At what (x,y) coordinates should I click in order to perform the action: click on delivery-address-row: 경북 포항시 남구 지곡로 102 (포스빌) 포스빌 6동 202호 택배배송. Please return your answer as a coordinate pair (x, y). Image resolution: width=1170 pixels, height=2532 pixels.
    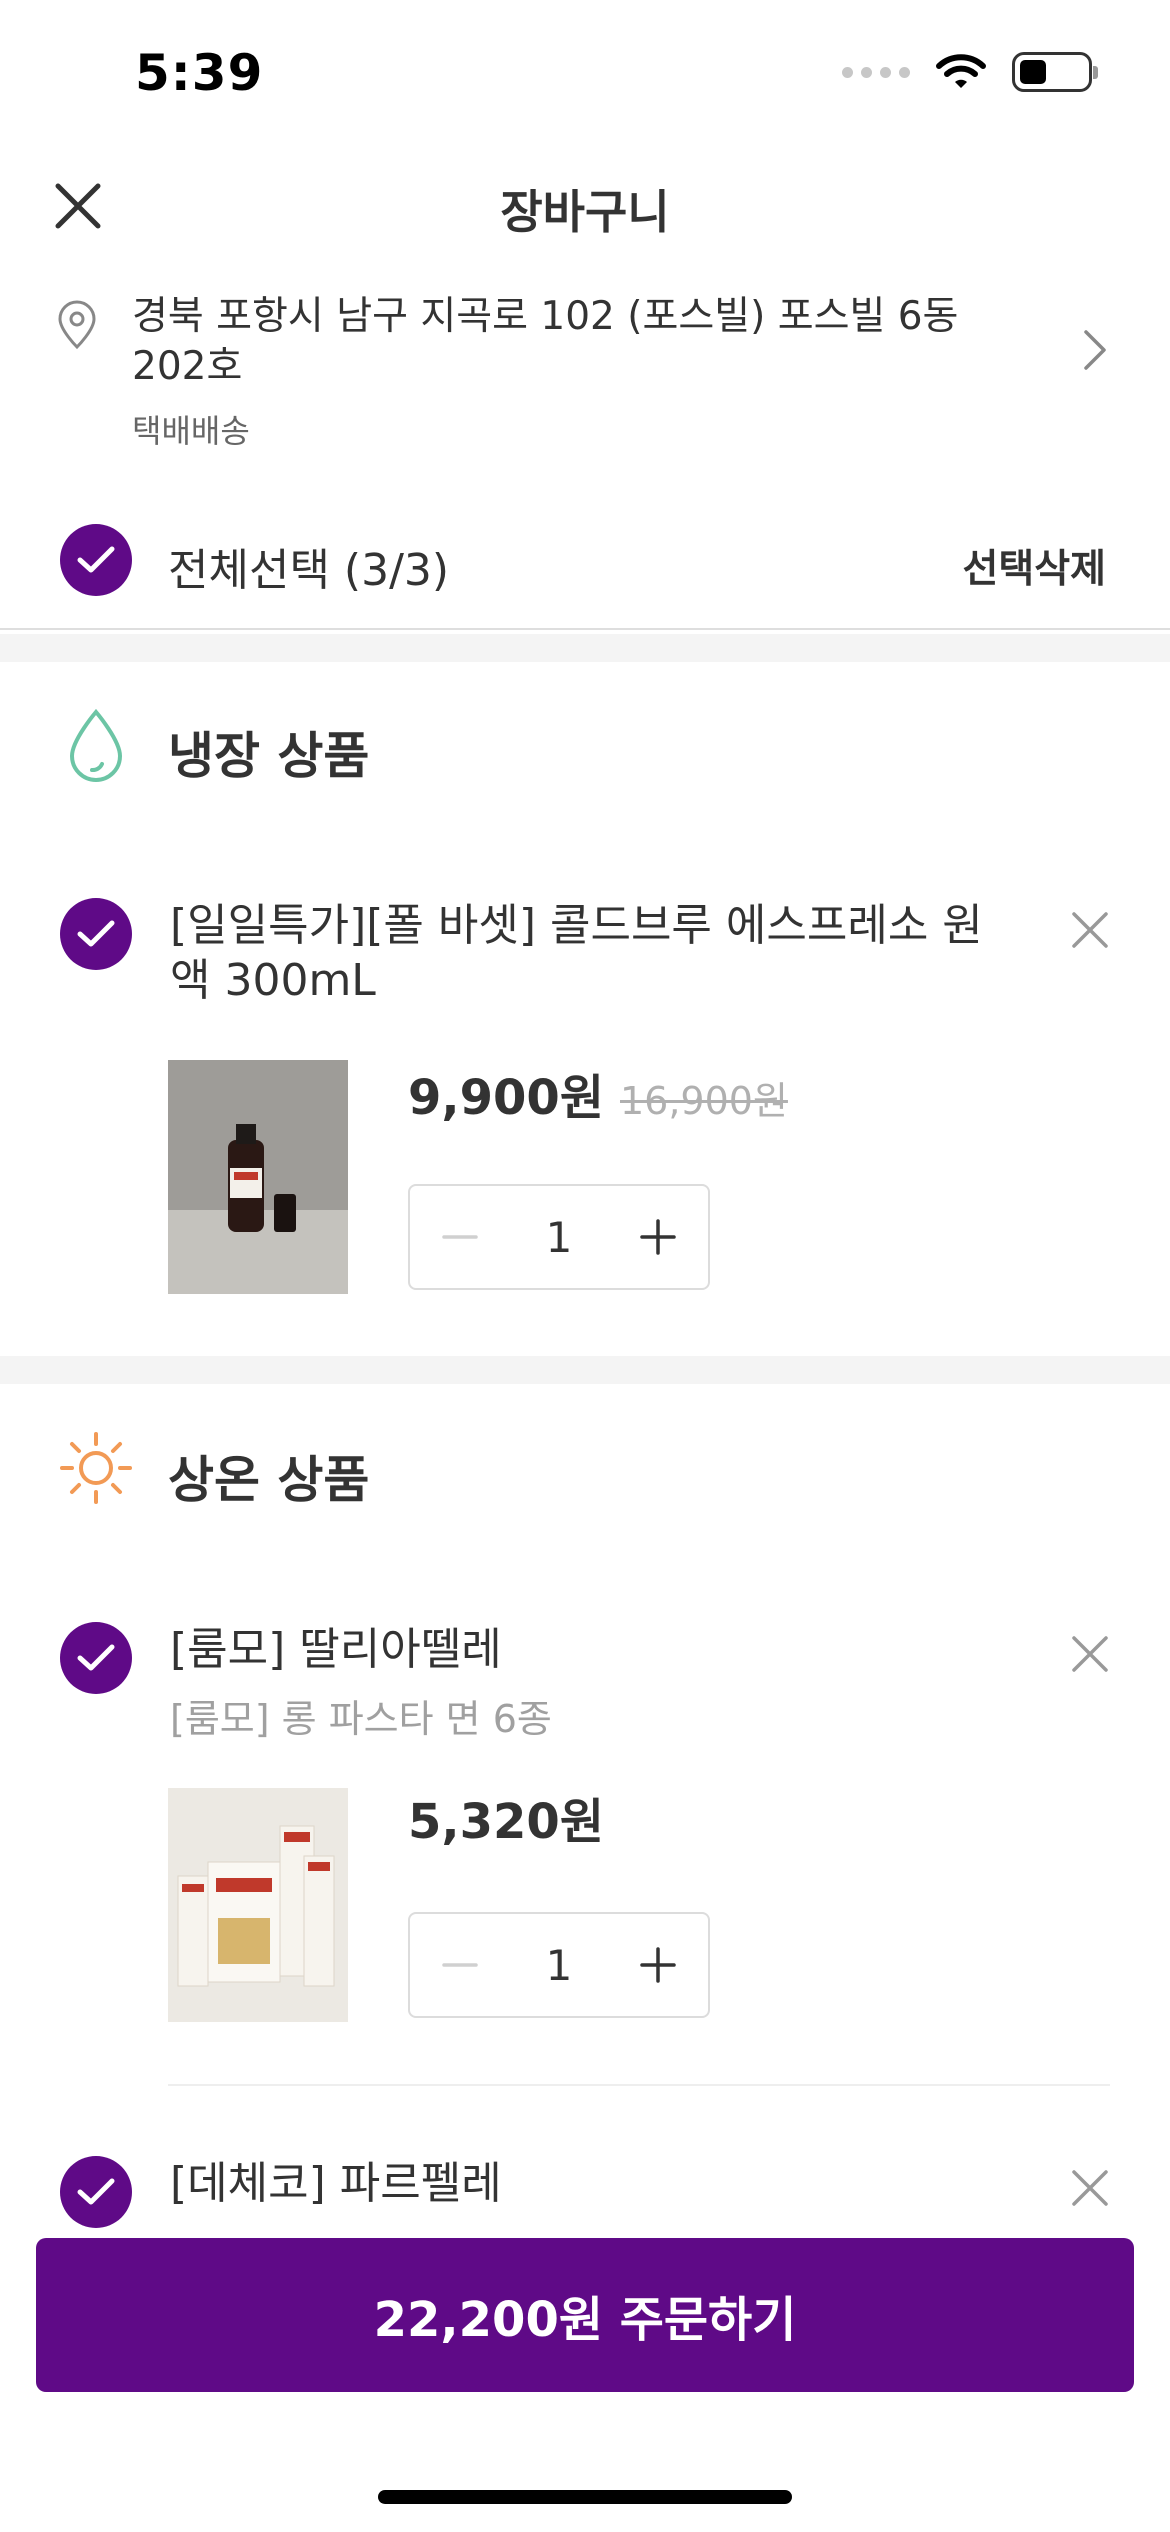
    Looking at the image, I should click on (585, 372).